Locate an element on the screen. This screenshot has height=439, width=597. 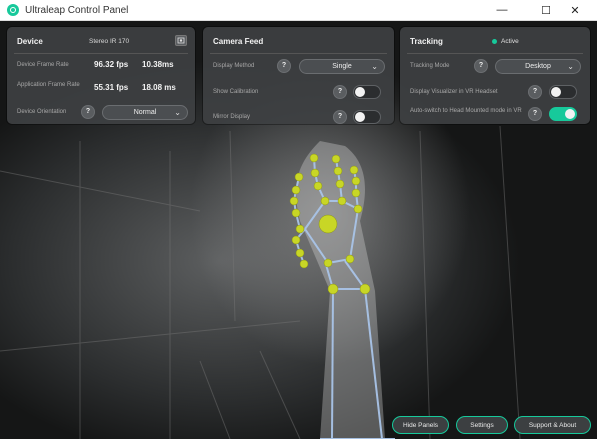
mirror-display-help-button: ? is located at coordinates (340, 117).